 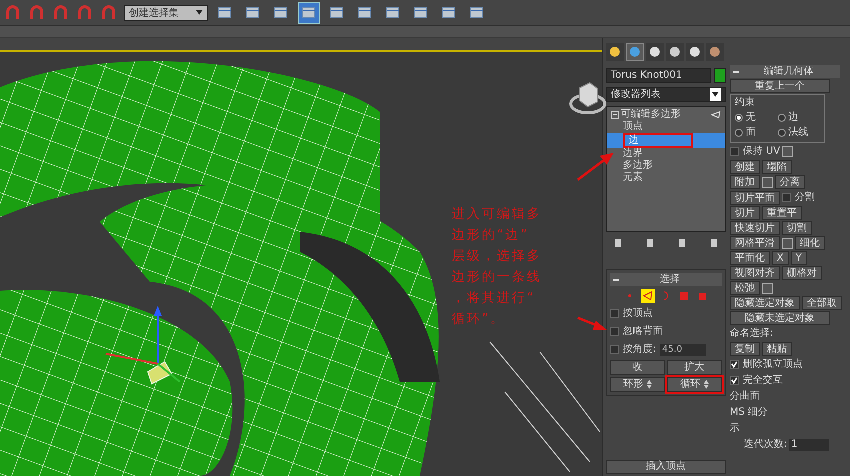 I want to click on angle-field: 45.0, so click(x=683, y=350).